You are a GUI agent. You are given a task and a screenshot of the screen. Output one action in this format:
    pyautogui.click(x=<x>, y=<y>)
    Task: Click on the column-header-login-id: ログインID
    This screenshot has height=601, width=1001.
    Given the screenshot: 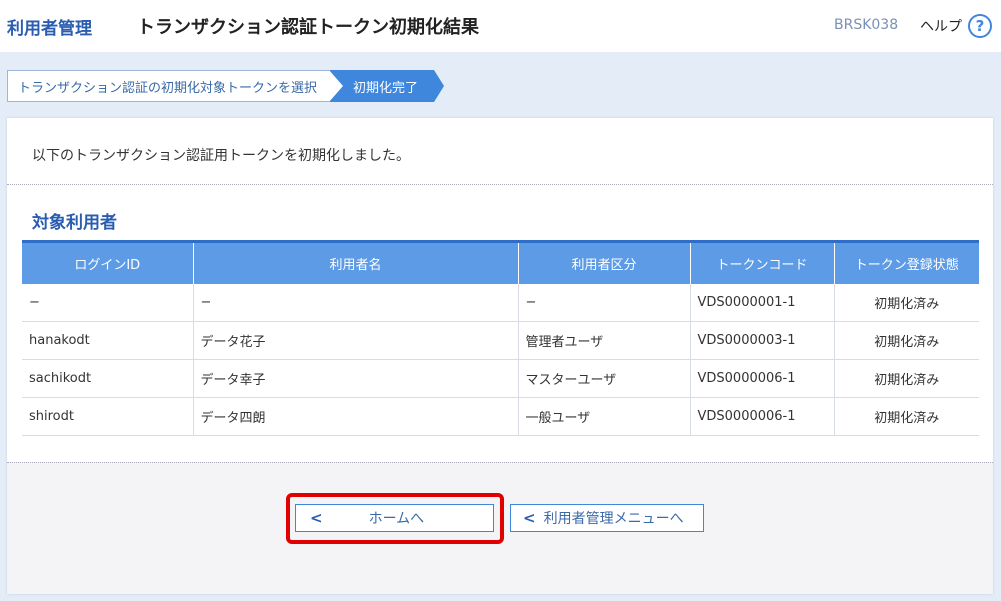 What is the action you would take?
    pyautogui.click(x=108, y=262)
    